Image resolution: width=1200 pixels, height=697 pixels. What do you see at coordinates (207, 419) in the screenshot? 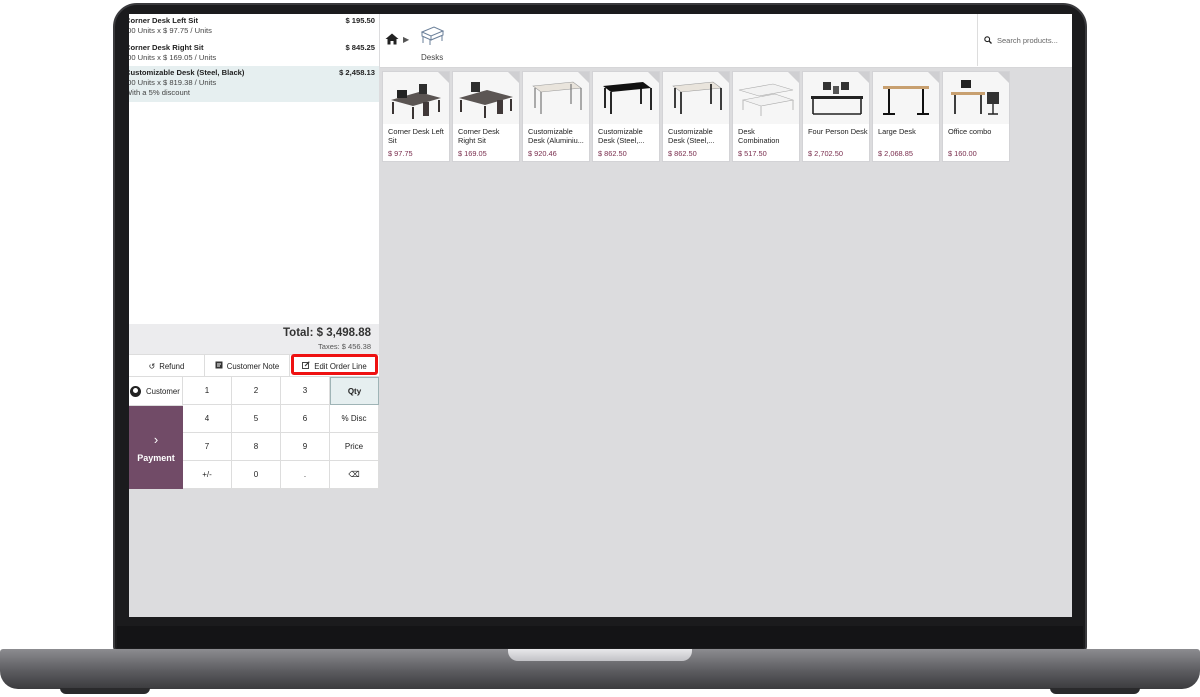
I see `numpad-key-4: 4` at bounding box center [207, 419].